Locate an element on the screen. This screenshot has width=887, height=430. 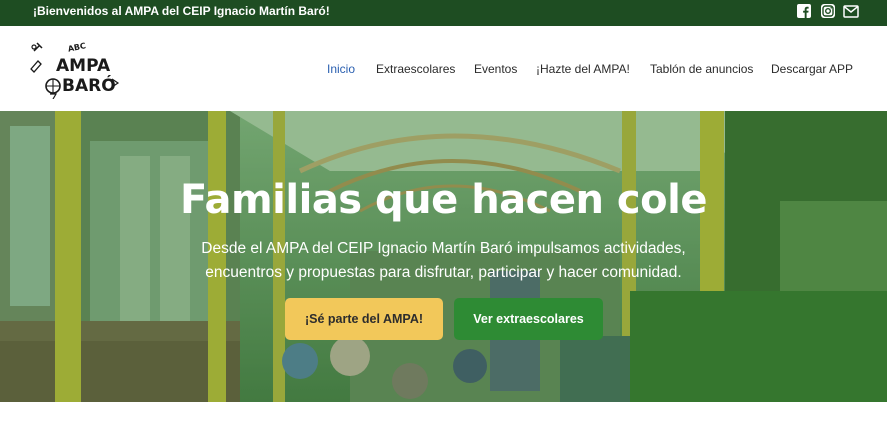
join-ampa-button: ¡Sé parte del AMPA! is located at coordinates (364, 319).